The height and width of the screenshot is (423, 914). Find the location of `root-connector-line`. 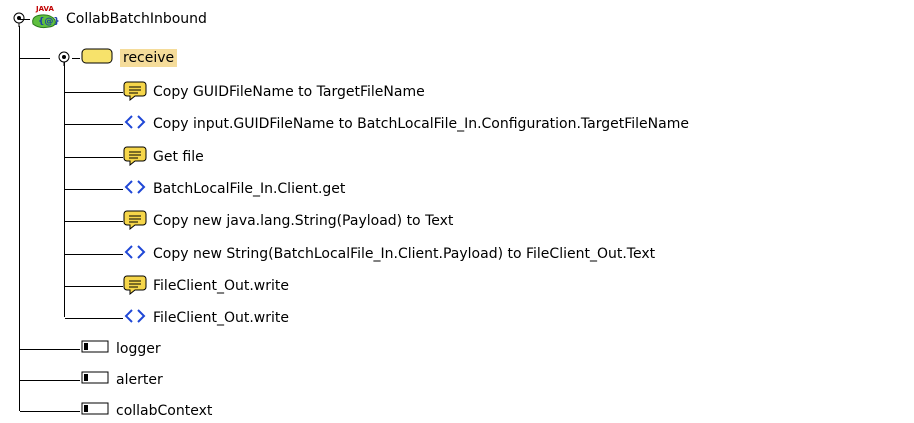

root-connector-line is located at coordinates (19, 182).